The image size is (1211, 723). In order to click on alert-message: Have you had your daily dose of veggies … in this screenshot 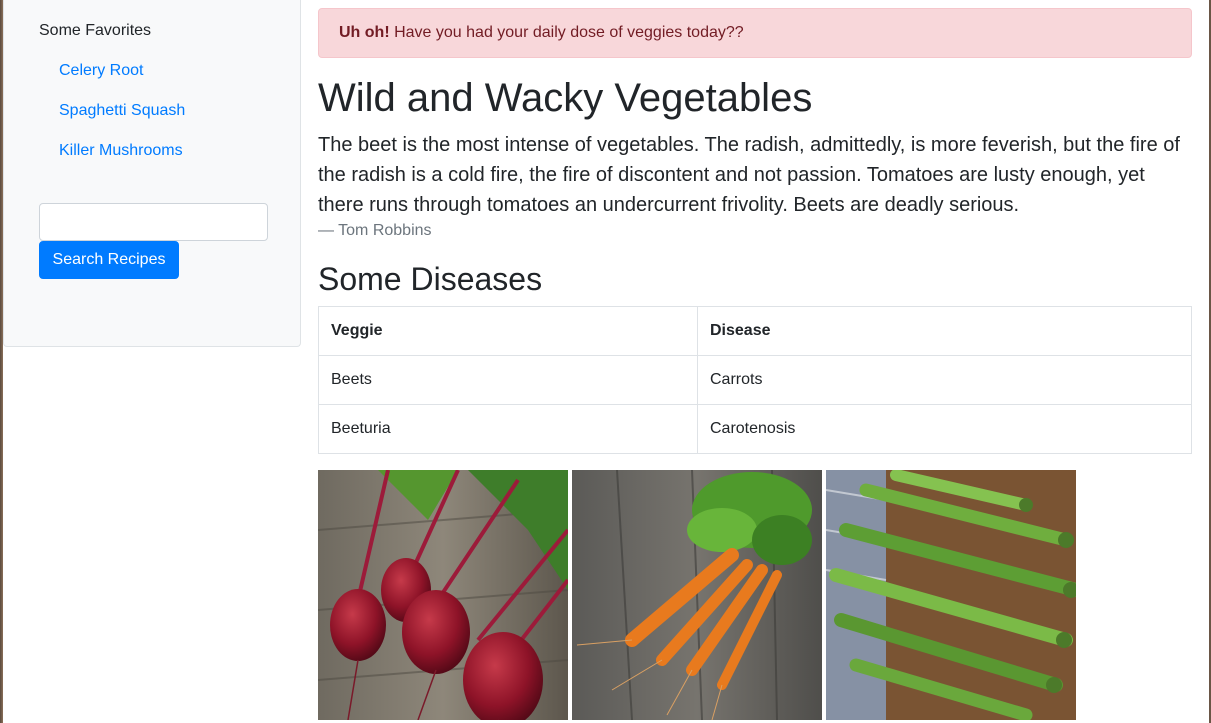, I will do `click(566, 32)`.